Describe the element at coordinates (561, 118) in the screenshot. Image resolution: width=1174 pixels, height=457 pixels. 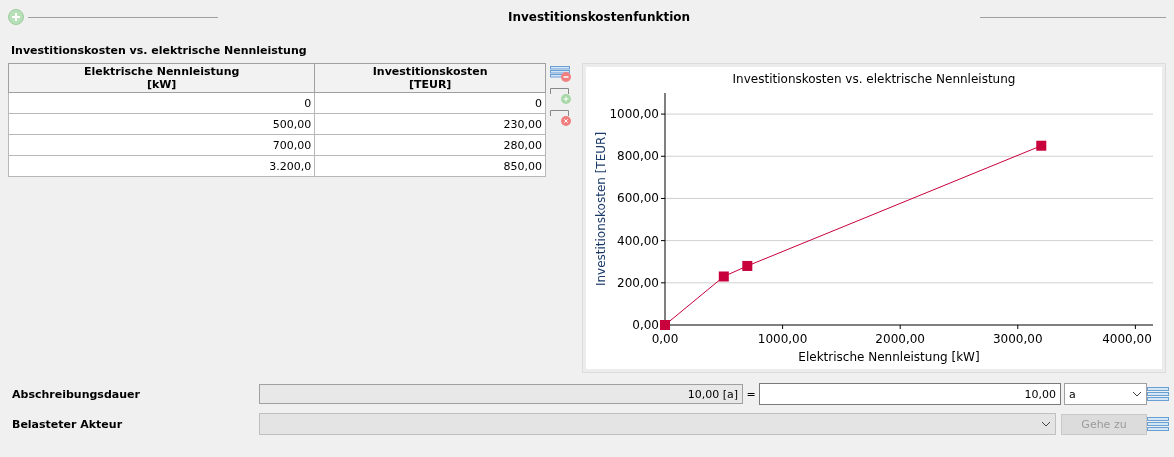
I see `delete-row-icon` at that location.